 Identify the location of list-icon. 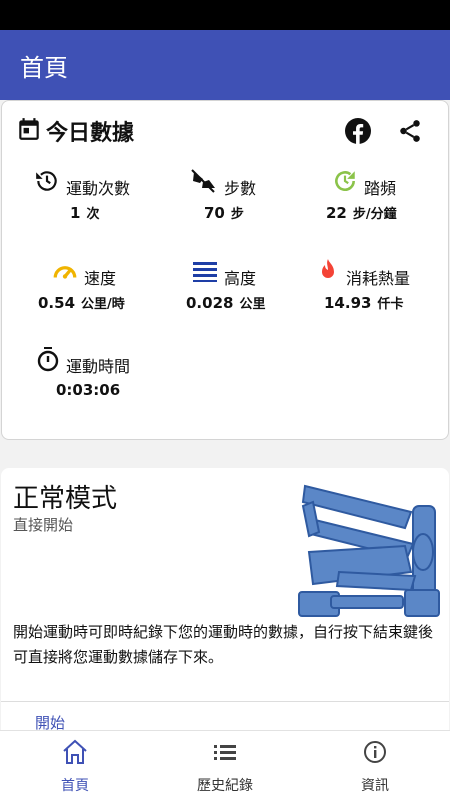
(225, 754).